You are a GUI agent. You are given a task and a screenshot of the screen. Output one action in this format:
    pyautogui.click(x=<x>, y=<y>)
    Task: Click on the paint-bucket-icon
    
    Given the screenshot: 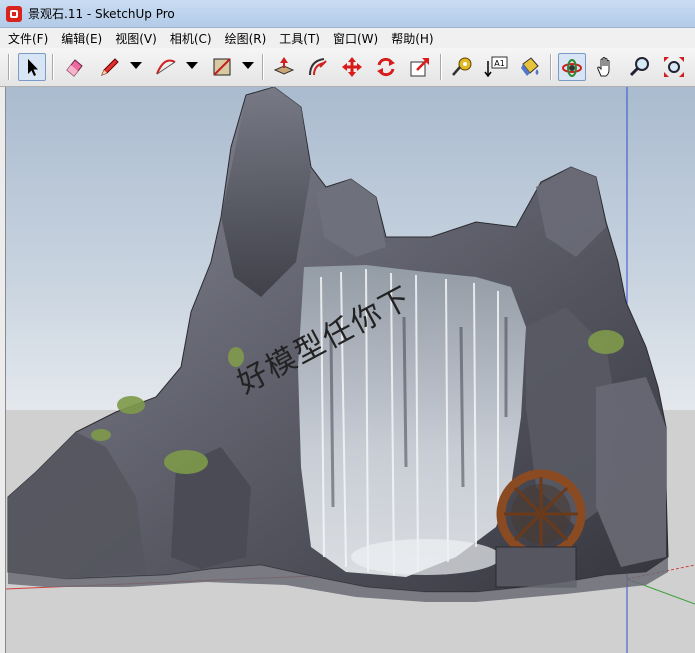 What is the action you would take?
    pyautogui.click(x=530, y=66)
    